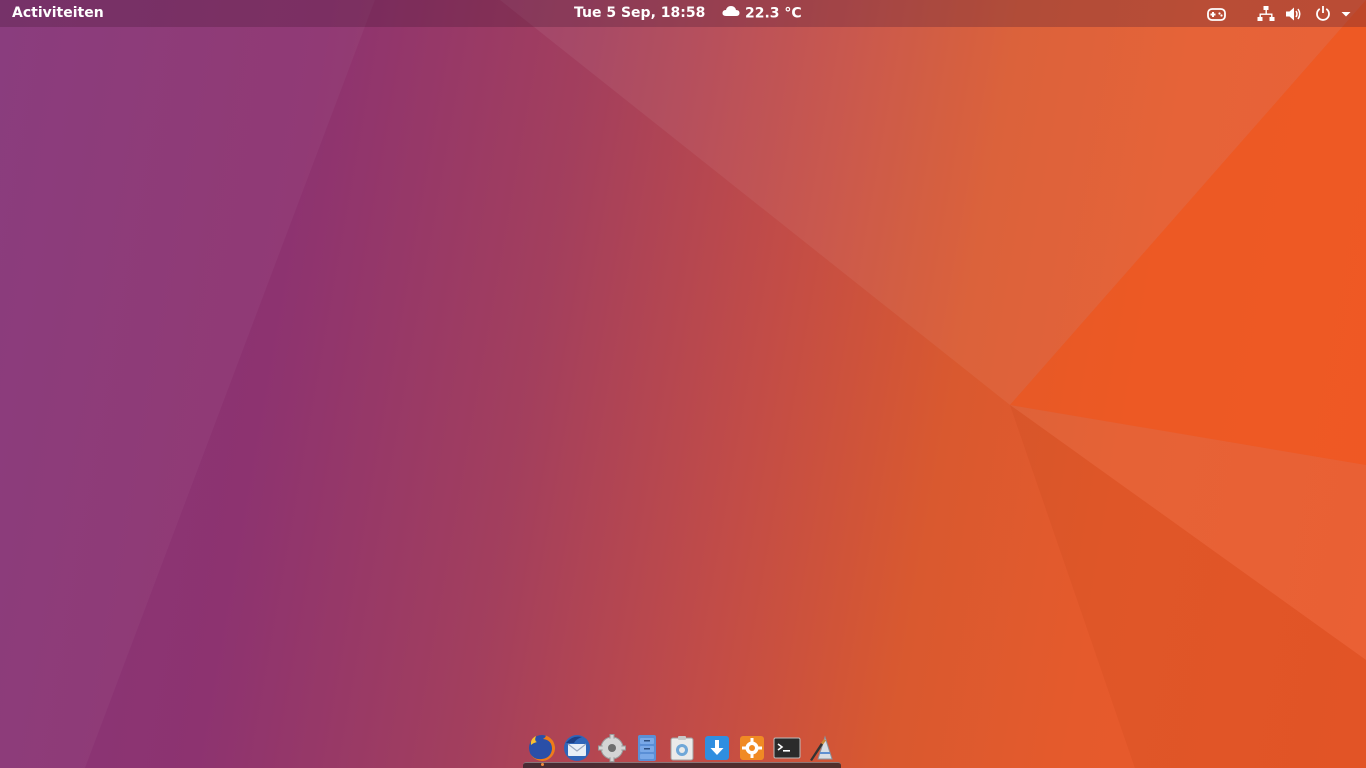  What do you see at coordinates (1266, 14) in the screenshot?
I see `network-icon` at bounding box center [1266, 14].